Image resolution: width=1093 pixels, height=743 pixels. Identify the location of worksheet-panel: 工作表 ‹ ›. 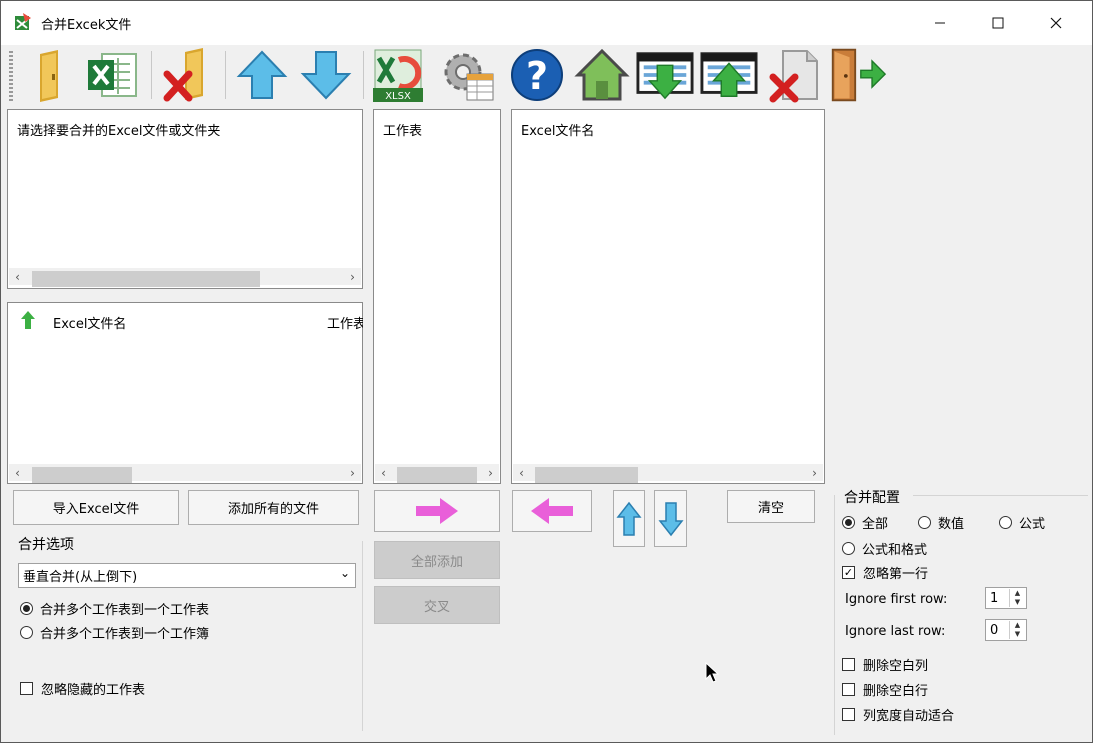
(437, 296).